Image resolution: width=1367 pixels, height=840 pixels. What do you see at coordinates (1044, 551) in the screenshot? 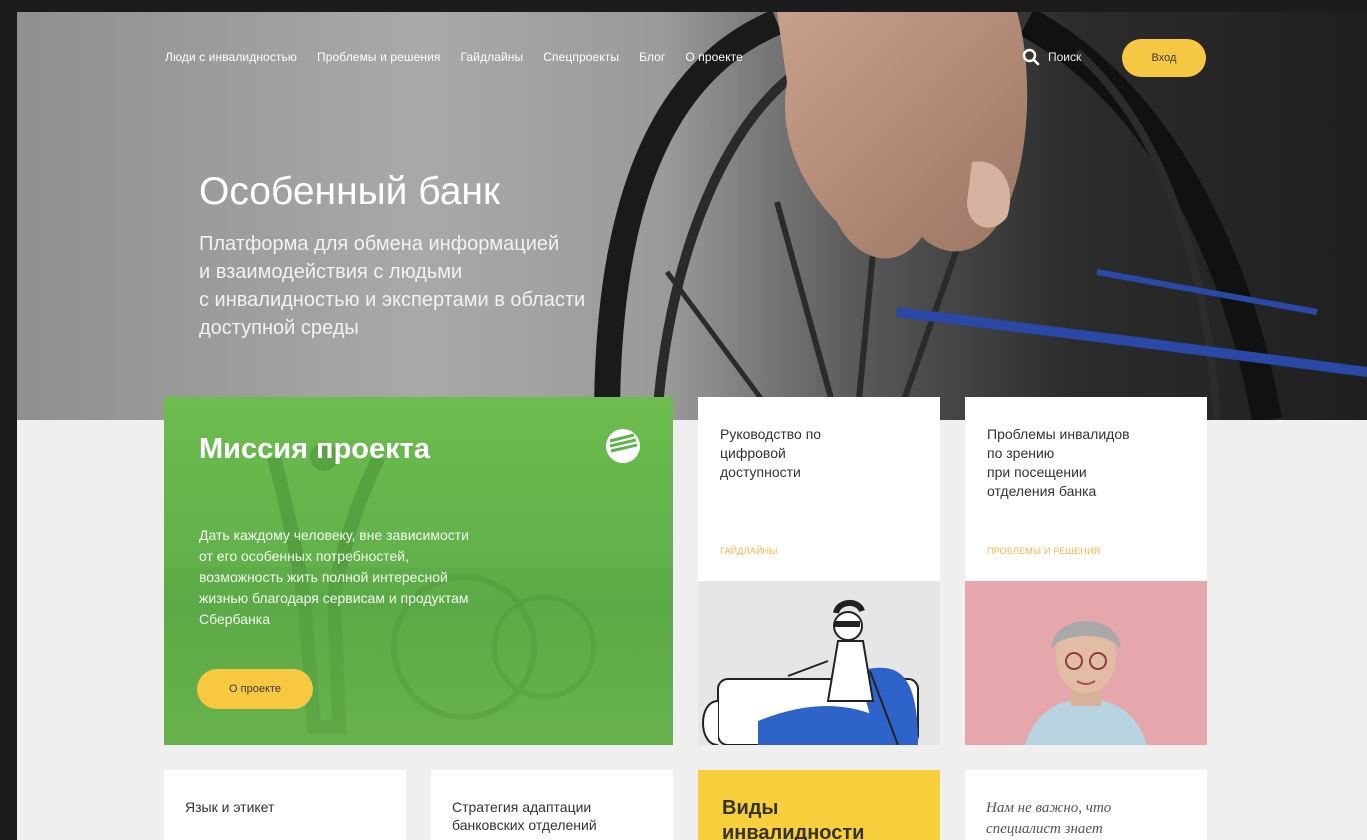
I see `card-tag: ПРОБЛЕМЫ И РЕШЕНИЯ` at bounding box center [1044, 551].